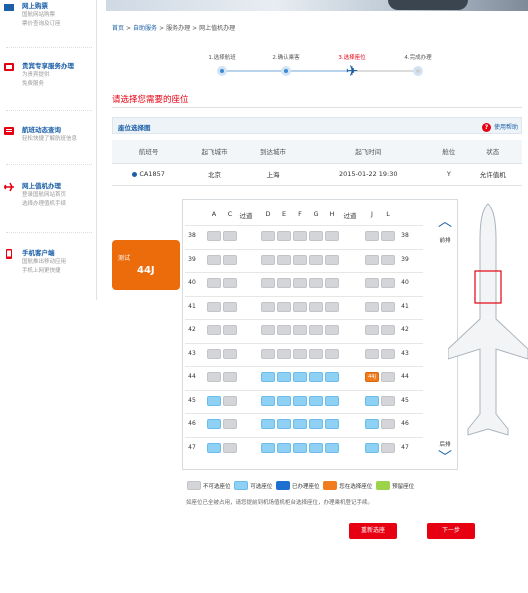 The width and height of the screenshot is (528, 593). Describe the element at coordinates (451, 531) in the screenshot. I see `next-button: 下一步` at that location.